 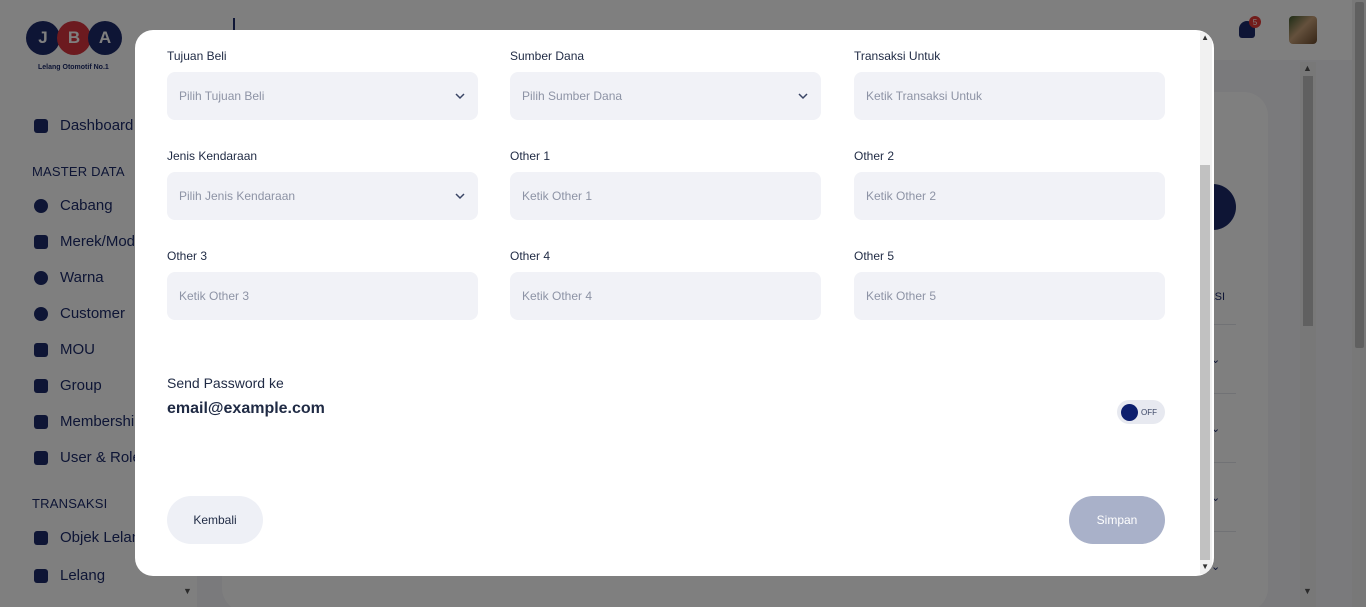 What do you see at coordinates (1009, 196) in the screenshot?
I see `other-2-input` at bounding box center [1009, 196].